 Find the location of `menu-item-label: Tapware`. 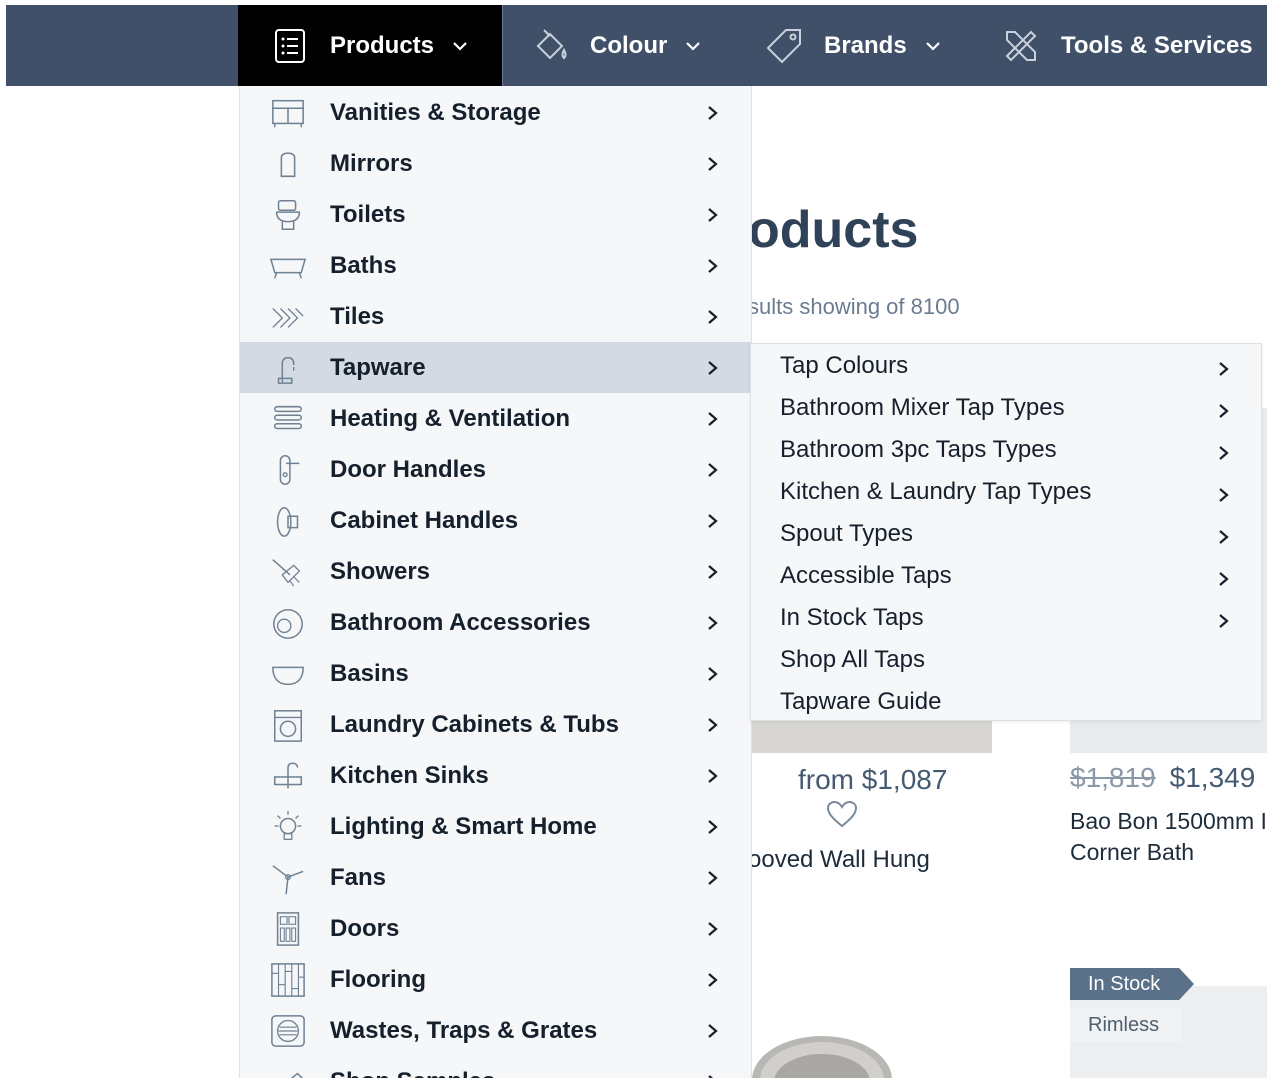

menu-item-label: Tapware is located at coordinates (378, 367).